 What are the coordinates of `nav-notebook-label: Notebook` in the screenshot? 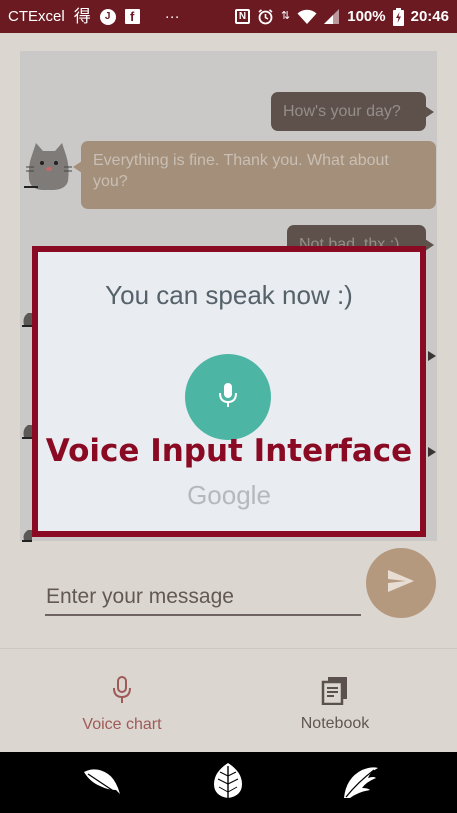 It's located at (335, 723).